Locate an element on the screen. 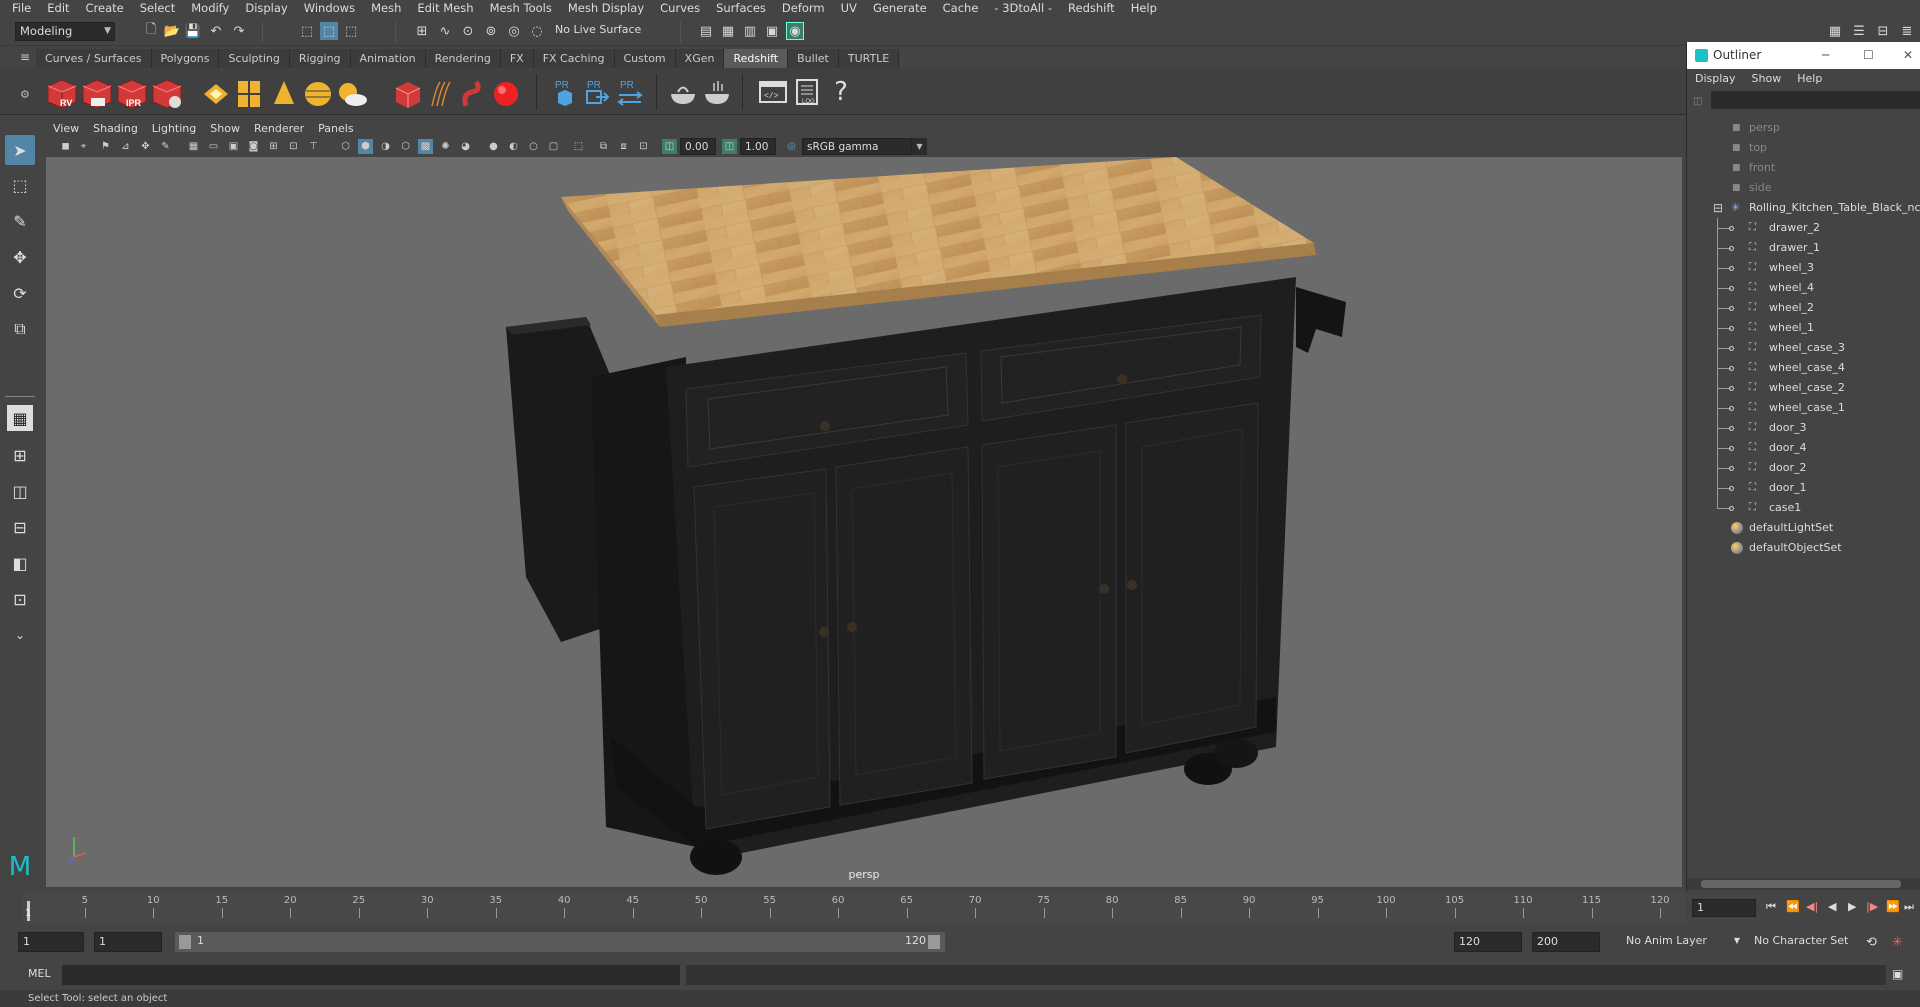 Image resolution: width=1920 pixels, height=1007 pixels. snap-curve-icon: ∿ is located at coordinates (445, 31).